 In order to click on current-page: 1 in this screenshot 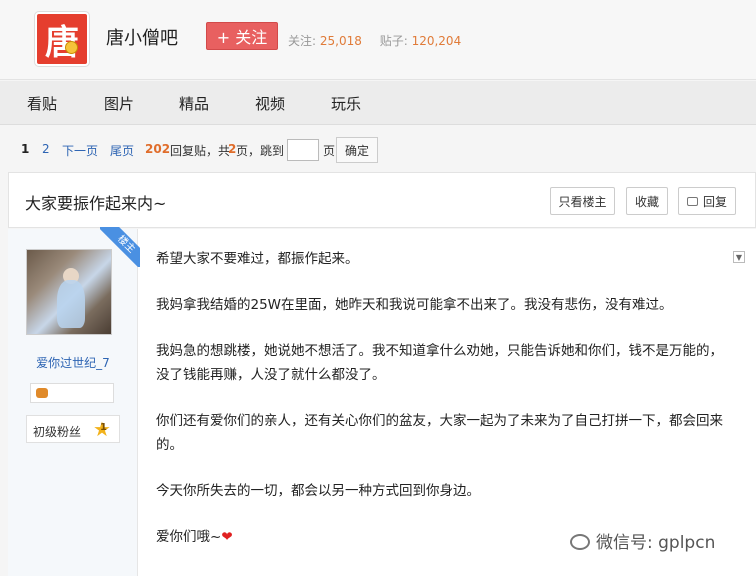, I will do `click(25, 149)`.